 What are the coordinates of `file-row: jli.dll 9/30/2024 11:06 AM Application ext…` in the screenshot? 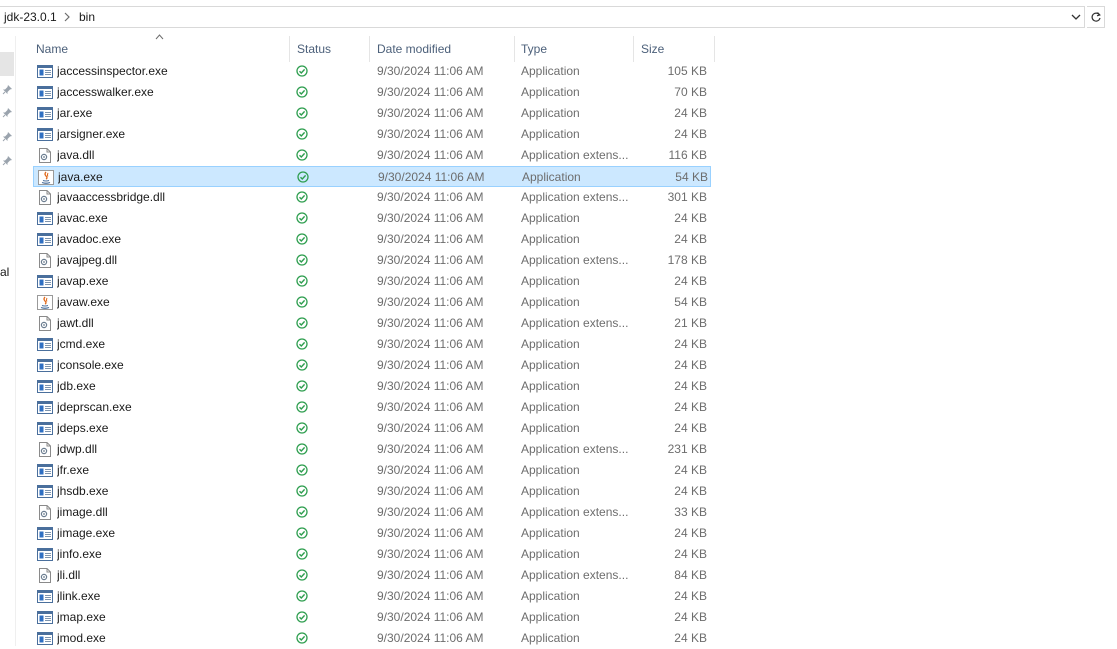 It's located at (372, 575).